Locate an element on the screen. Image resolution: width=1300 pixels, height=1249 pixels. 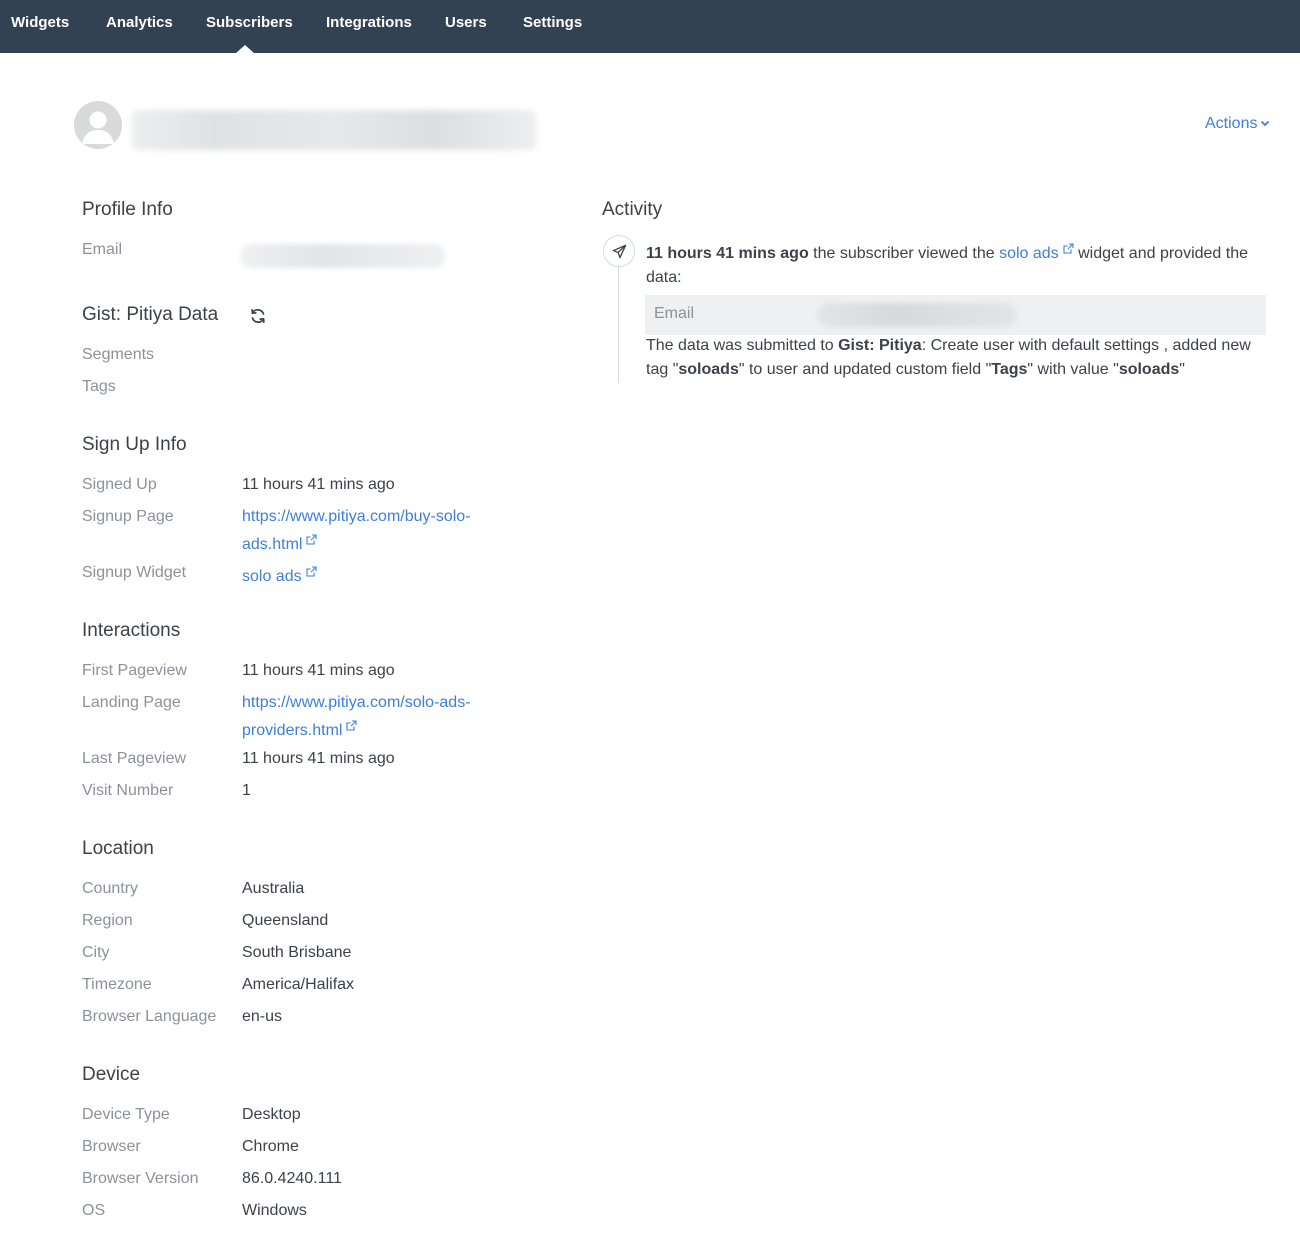
location-title: Location is located at coordinates (118, 848).